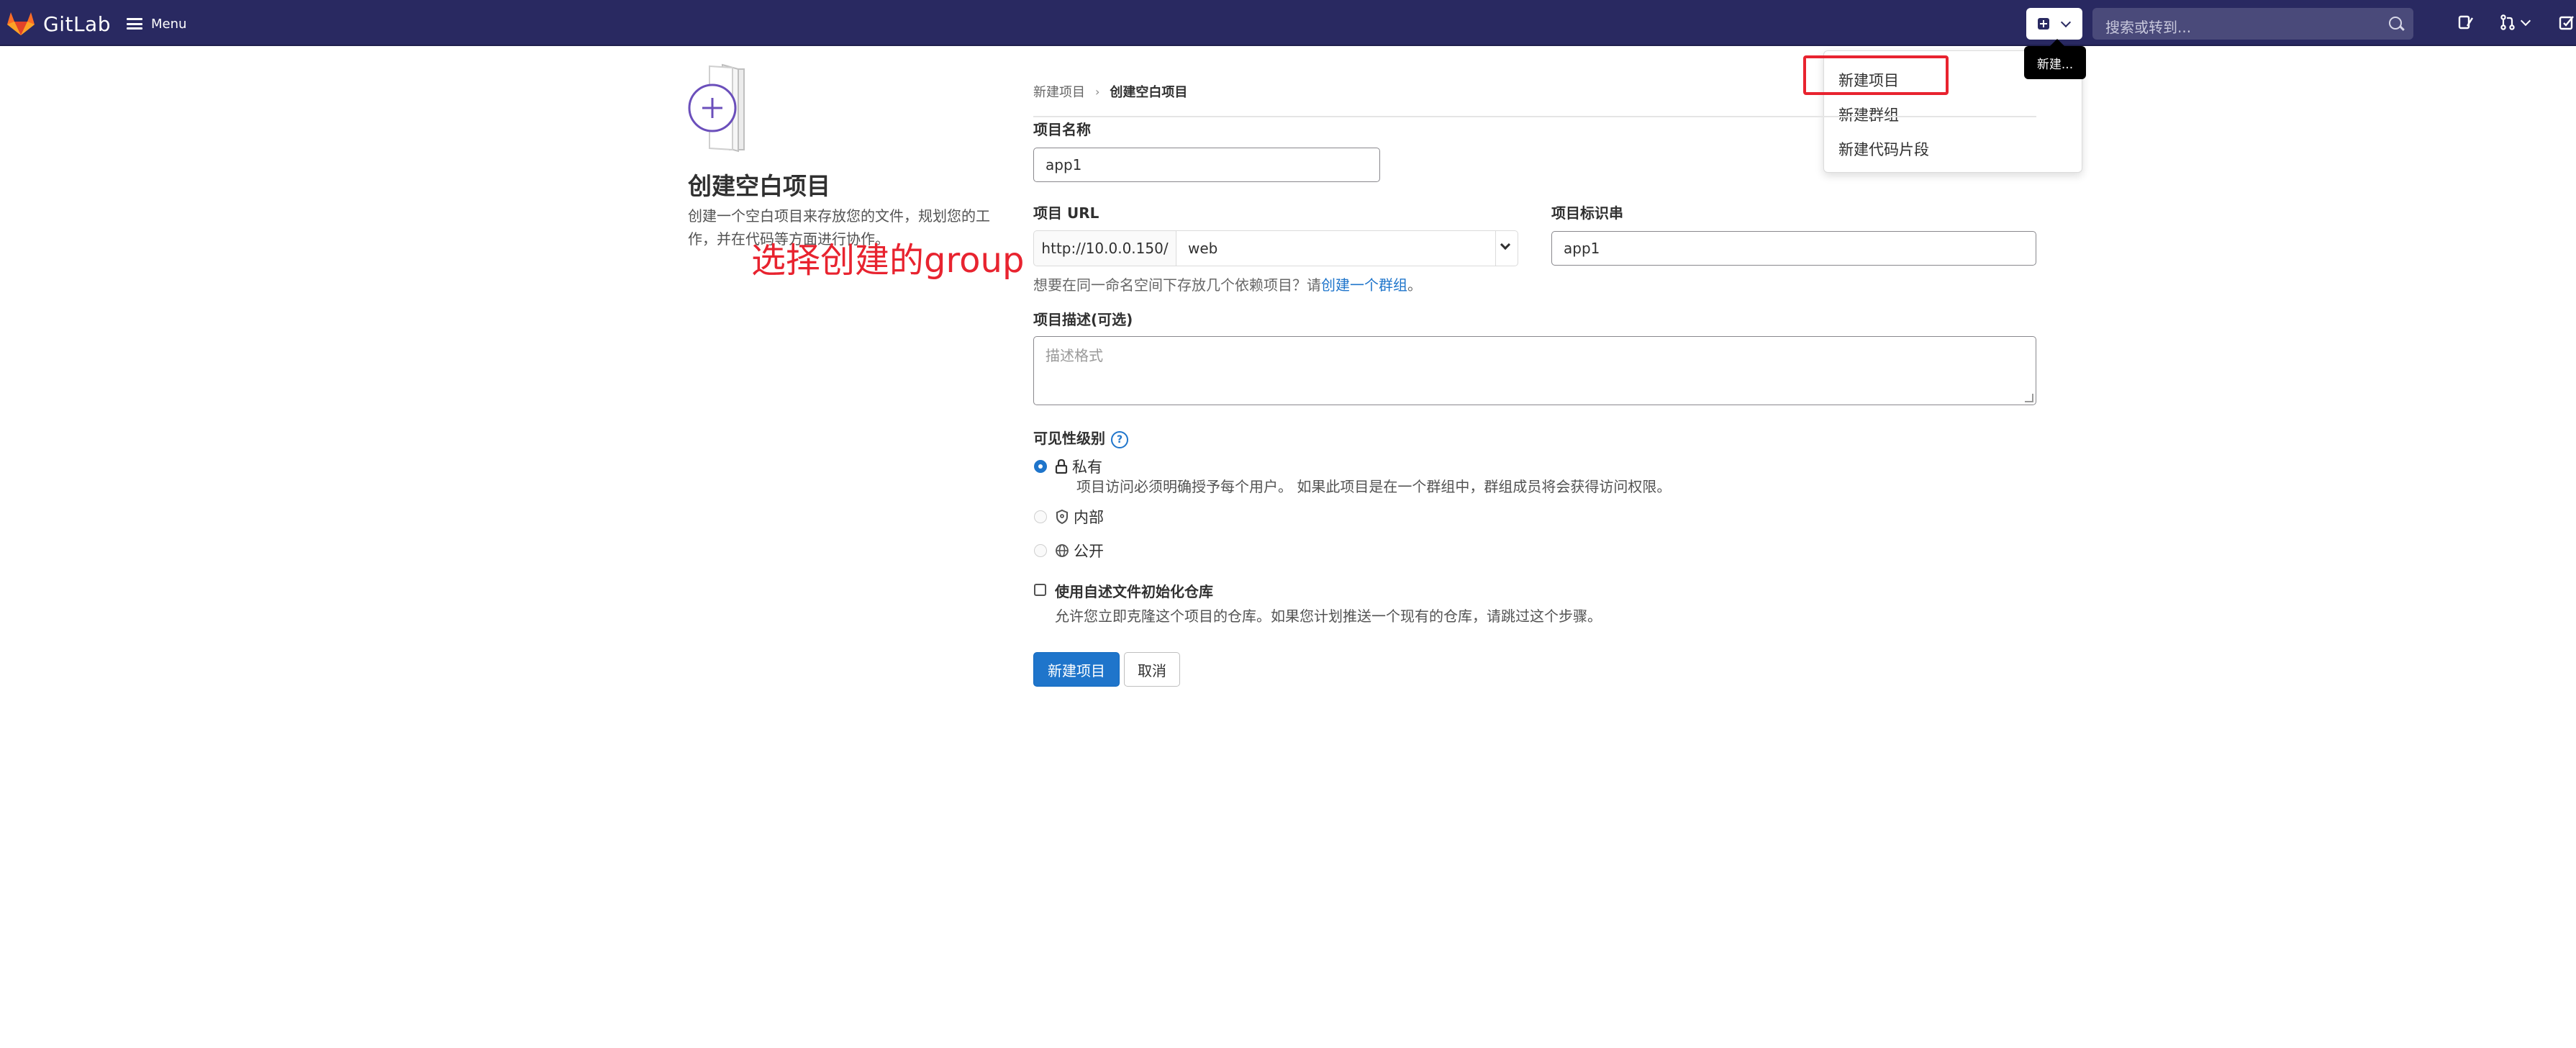 The image size is (2576, 1048). What do you see at coordinates (2466, 22) in the screenshot?
I see `issues-icon` at bounding box center [2466, 22].